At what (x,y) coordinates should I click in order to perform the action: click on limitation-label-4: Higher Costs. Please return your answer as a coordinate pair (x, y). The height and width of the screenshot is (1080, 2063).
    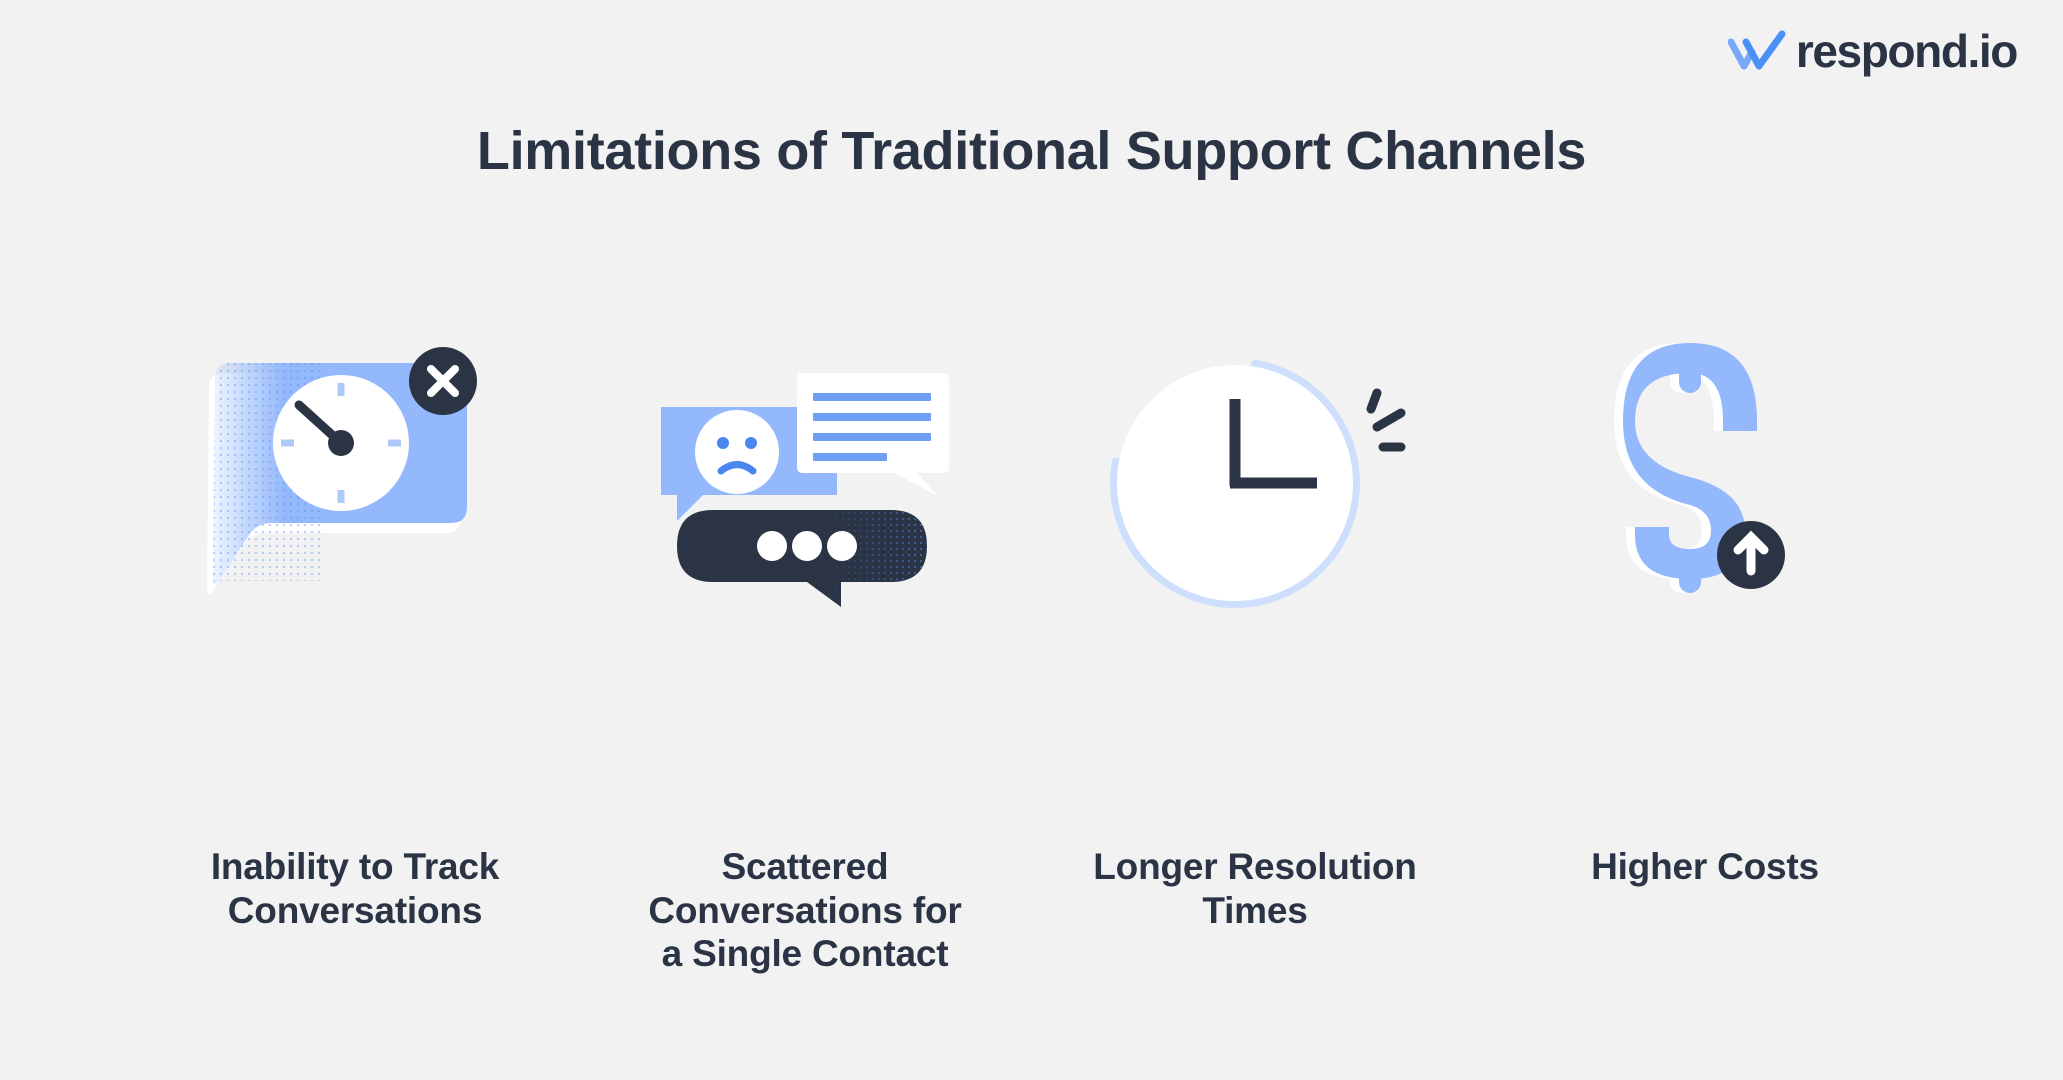
    Looking at the image, I should click on (1705, 866).